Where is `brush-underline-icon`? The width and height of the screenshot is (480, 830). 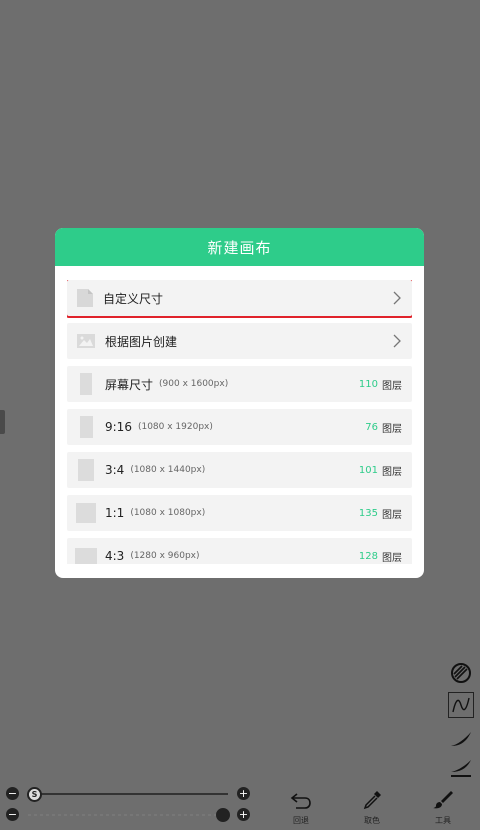
brush-underline-icon is located at coordinates (461, 768).